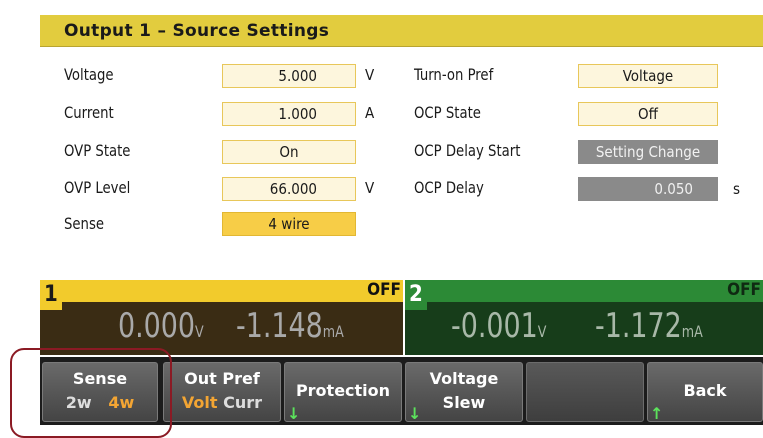 This screenshot has width=763, height=438. Describe the element at coordinates (222, 392) in the screenshot. I see `out-pref-softkey: Out Pref Volt Curr` at that location.